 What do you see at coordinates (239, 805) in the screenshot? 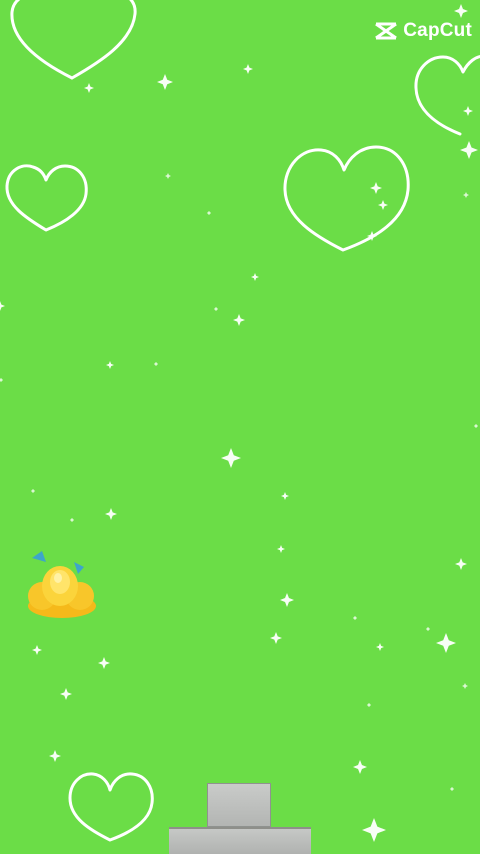
I see `gray-block-top` at bounding box center [239, 805].